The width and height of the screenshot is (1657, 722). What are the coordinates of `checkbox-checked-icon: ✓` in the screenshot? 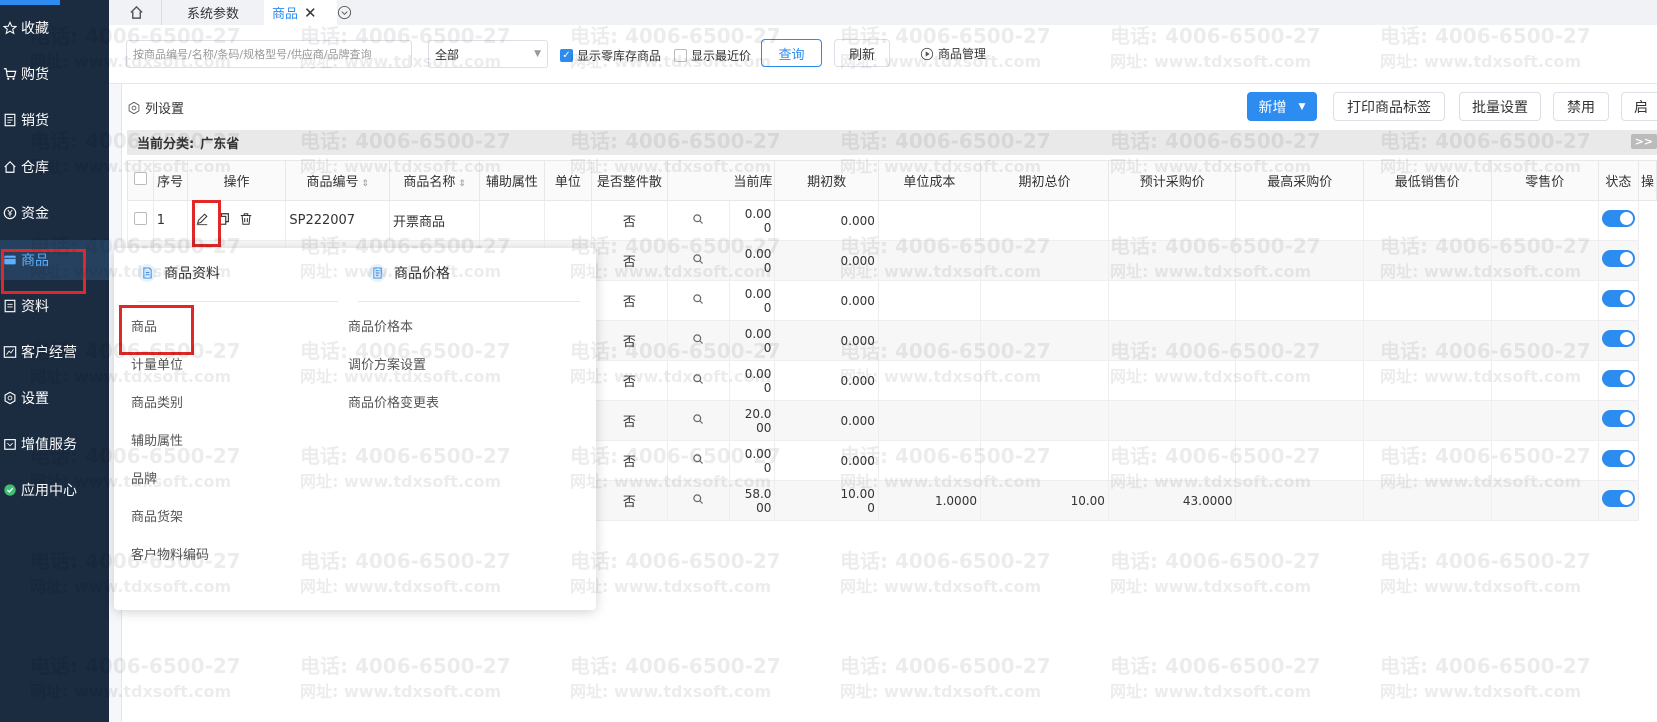 It's located at (566, 55).